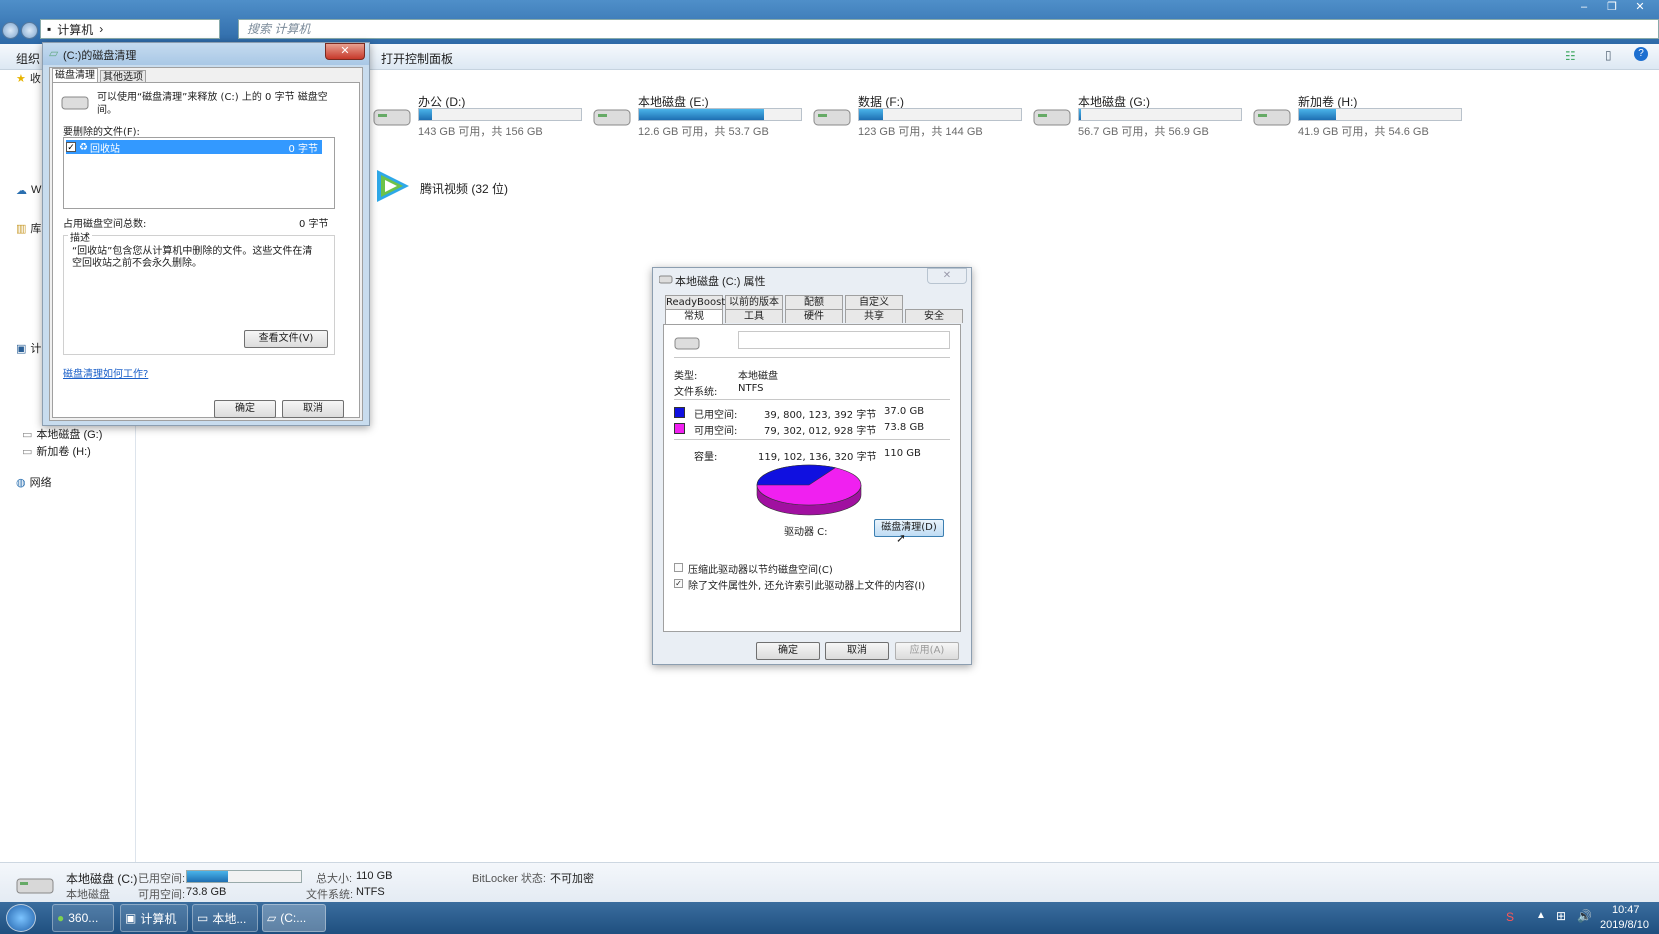  Describe the element at coordinates (902, 453) in the screenshot. I see `capacity-gb: 110 GB` at that location.